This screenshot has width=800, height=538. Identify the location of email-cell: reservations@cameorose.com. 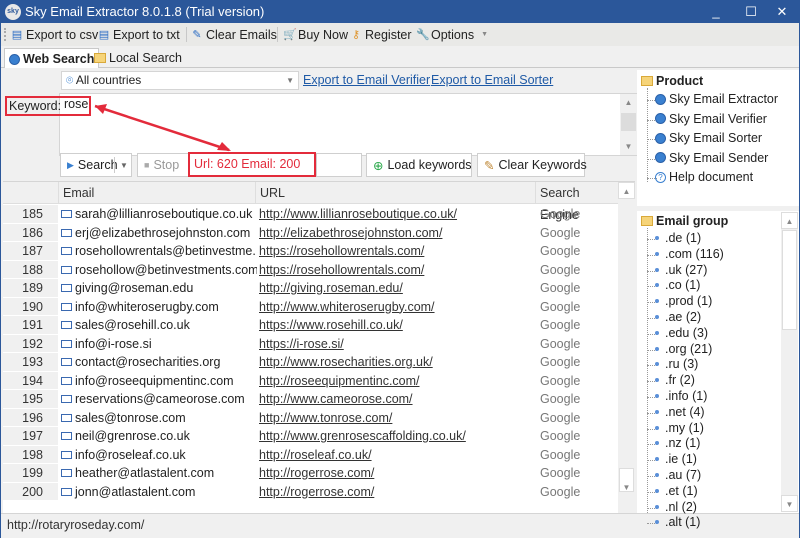
(159, 399).